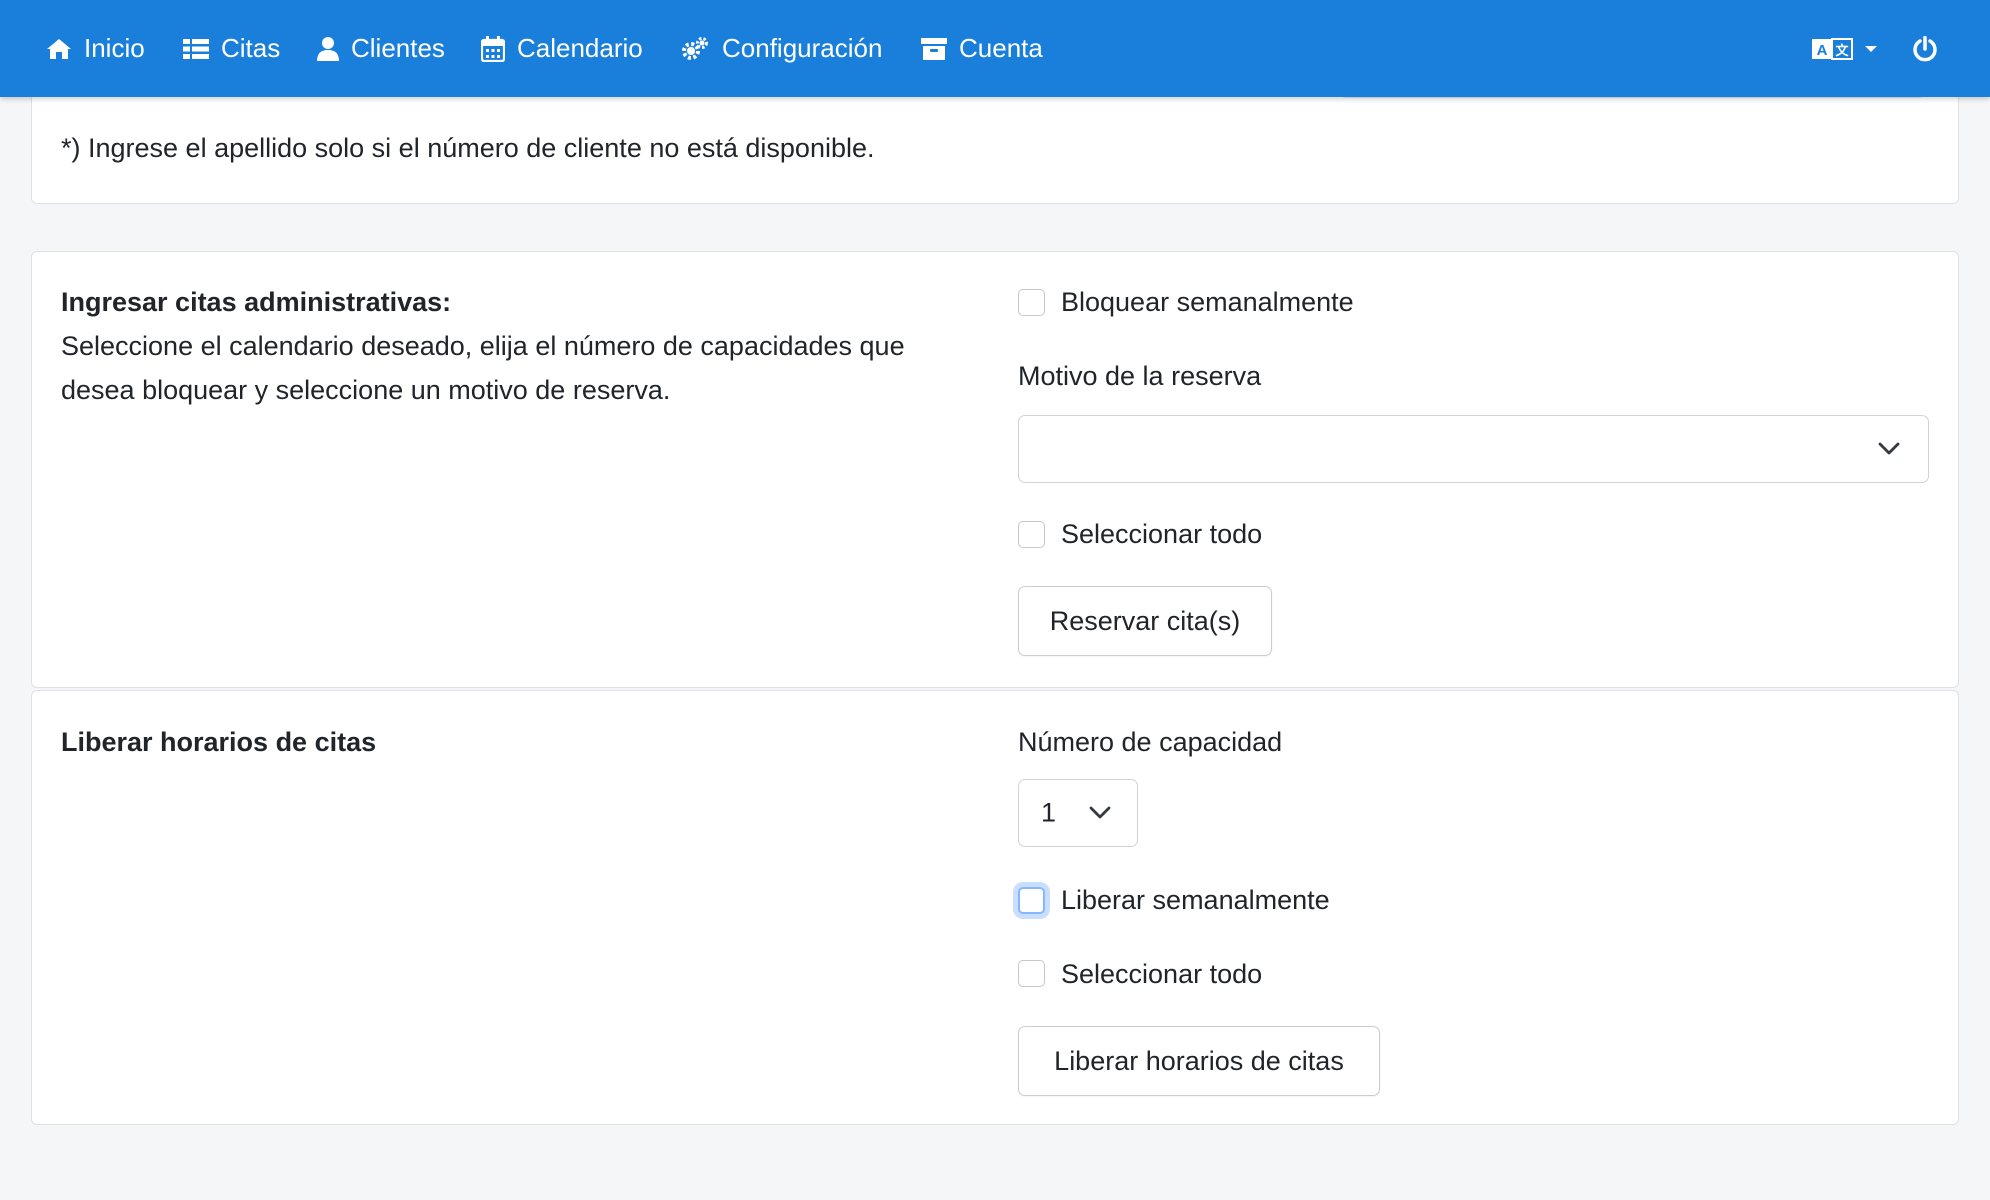  I want to click on logout-button, so click(1925, 48).